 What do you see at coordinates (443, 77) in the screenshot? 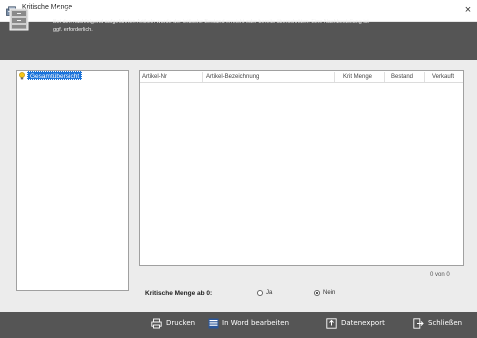
I see `column-header-verkauft: Verkauft` at bounding box center [443, 77].